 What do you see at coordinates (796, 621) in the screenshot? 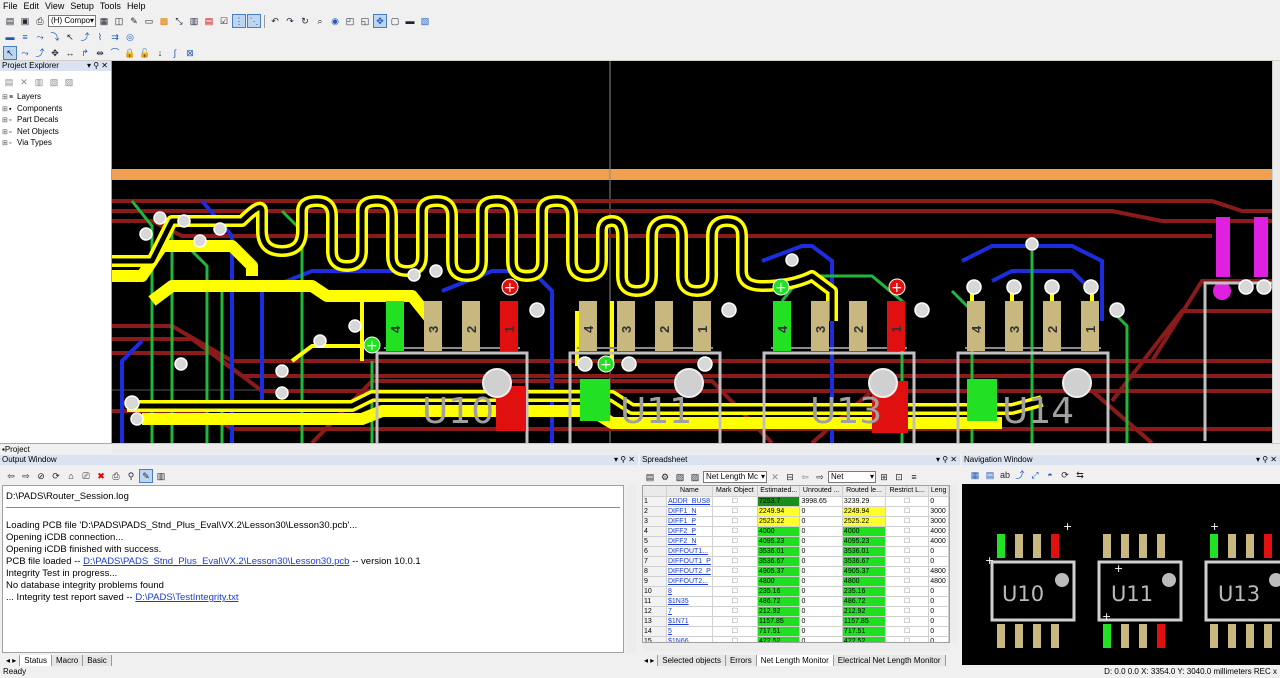
I see `table-row: 13 $1N71 ☐ 1157.85 0 1157.85 ☐ 0` at bounding box center [796, 621].